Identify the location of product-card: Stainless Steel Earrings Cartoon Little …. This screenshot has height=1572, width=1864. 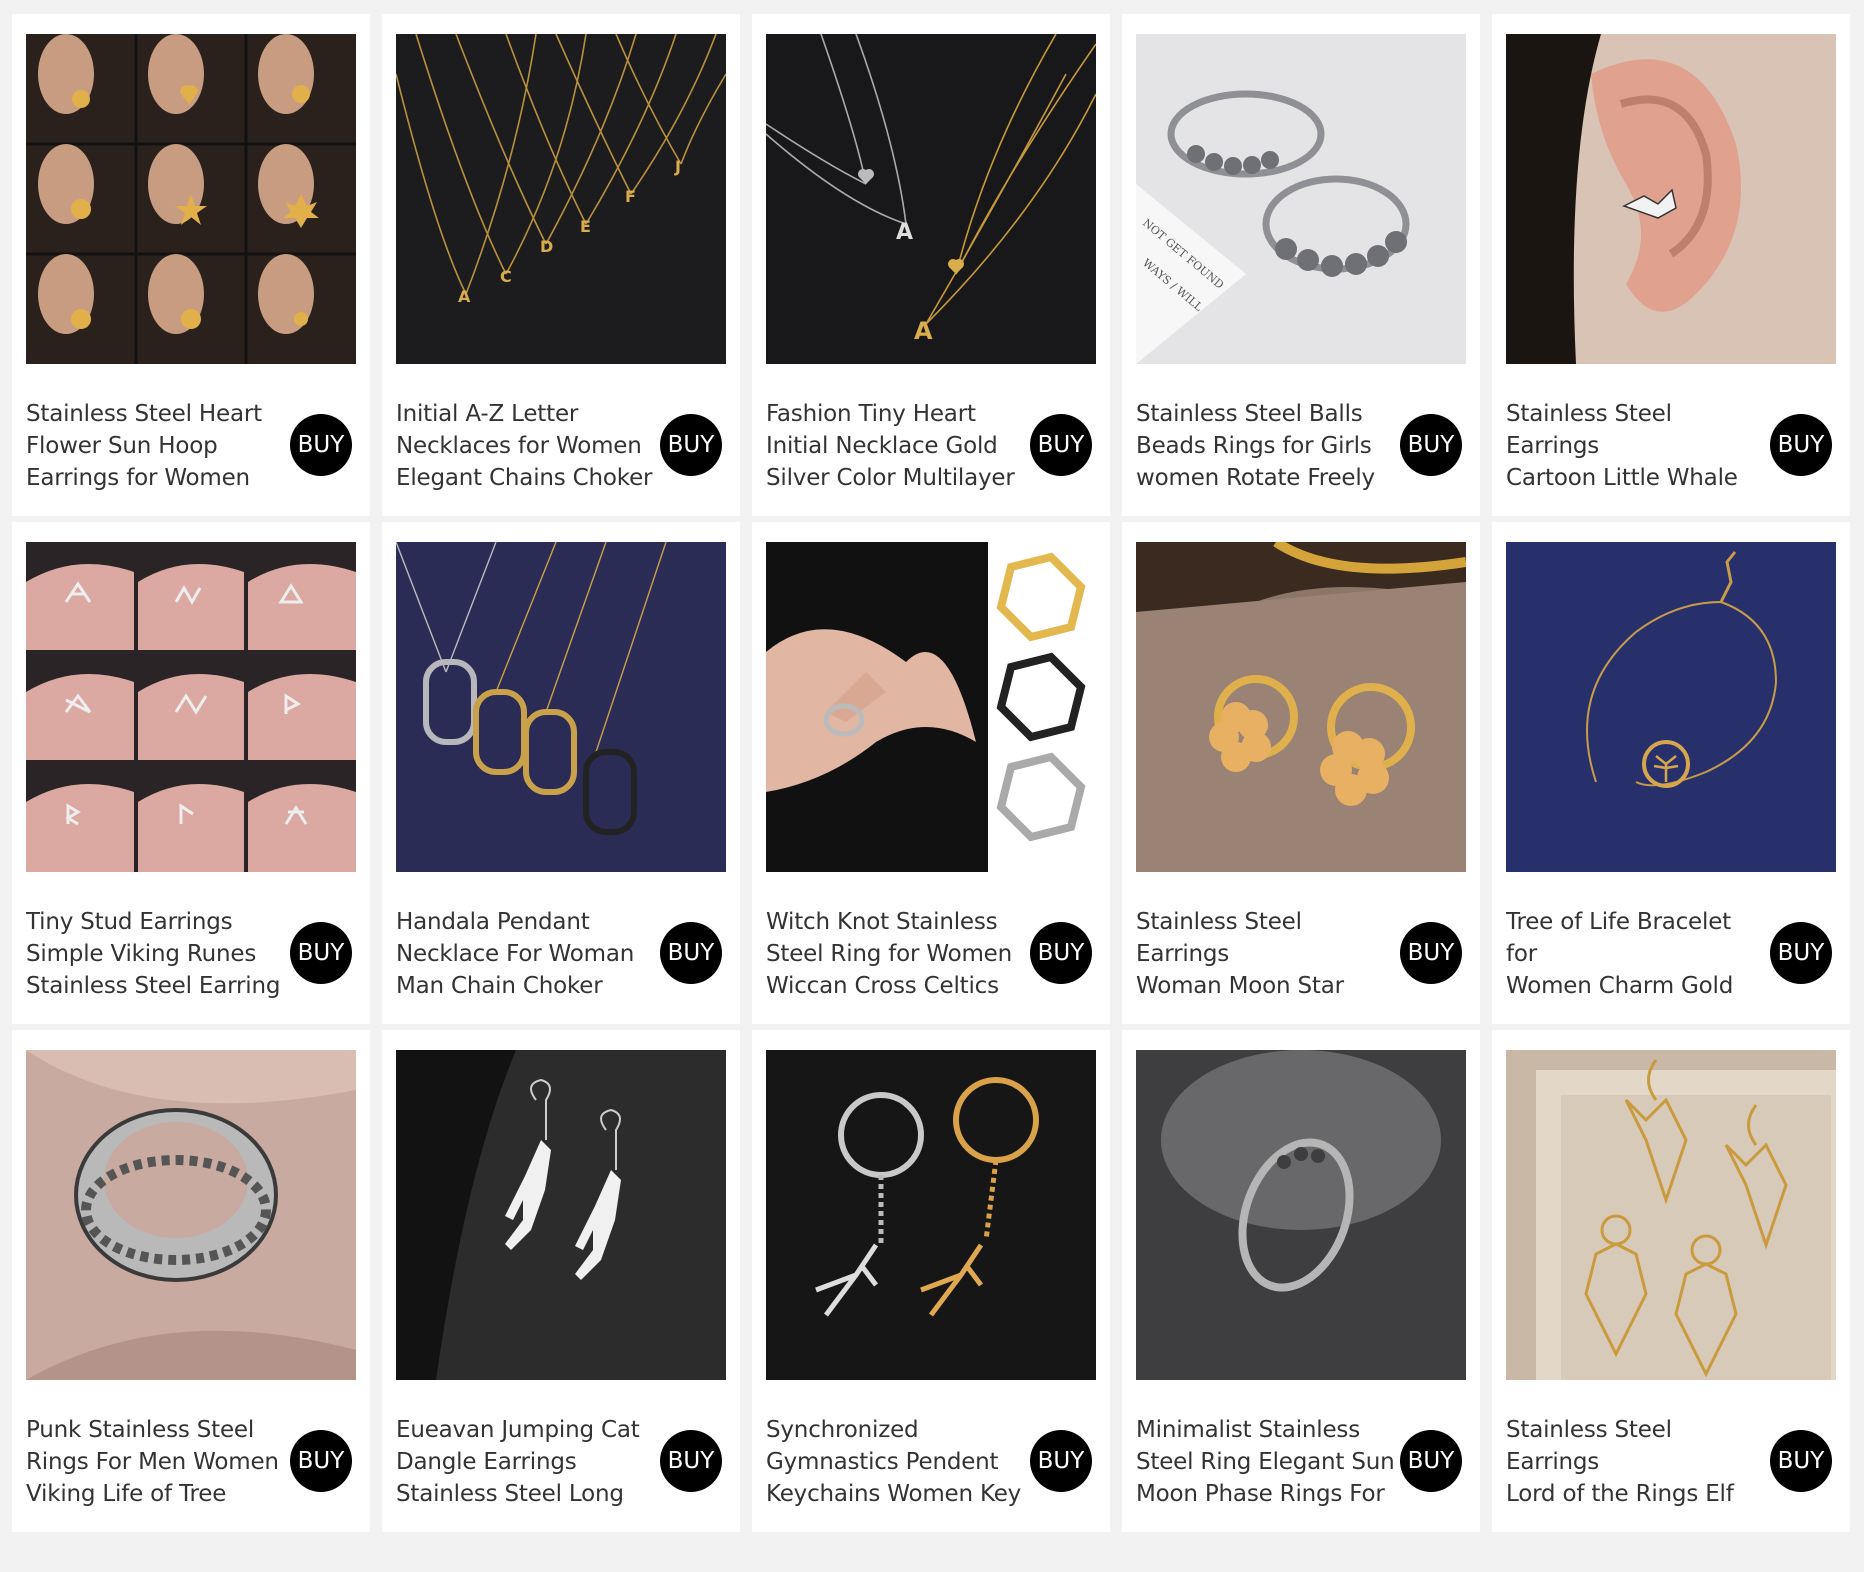
(1671, 265).